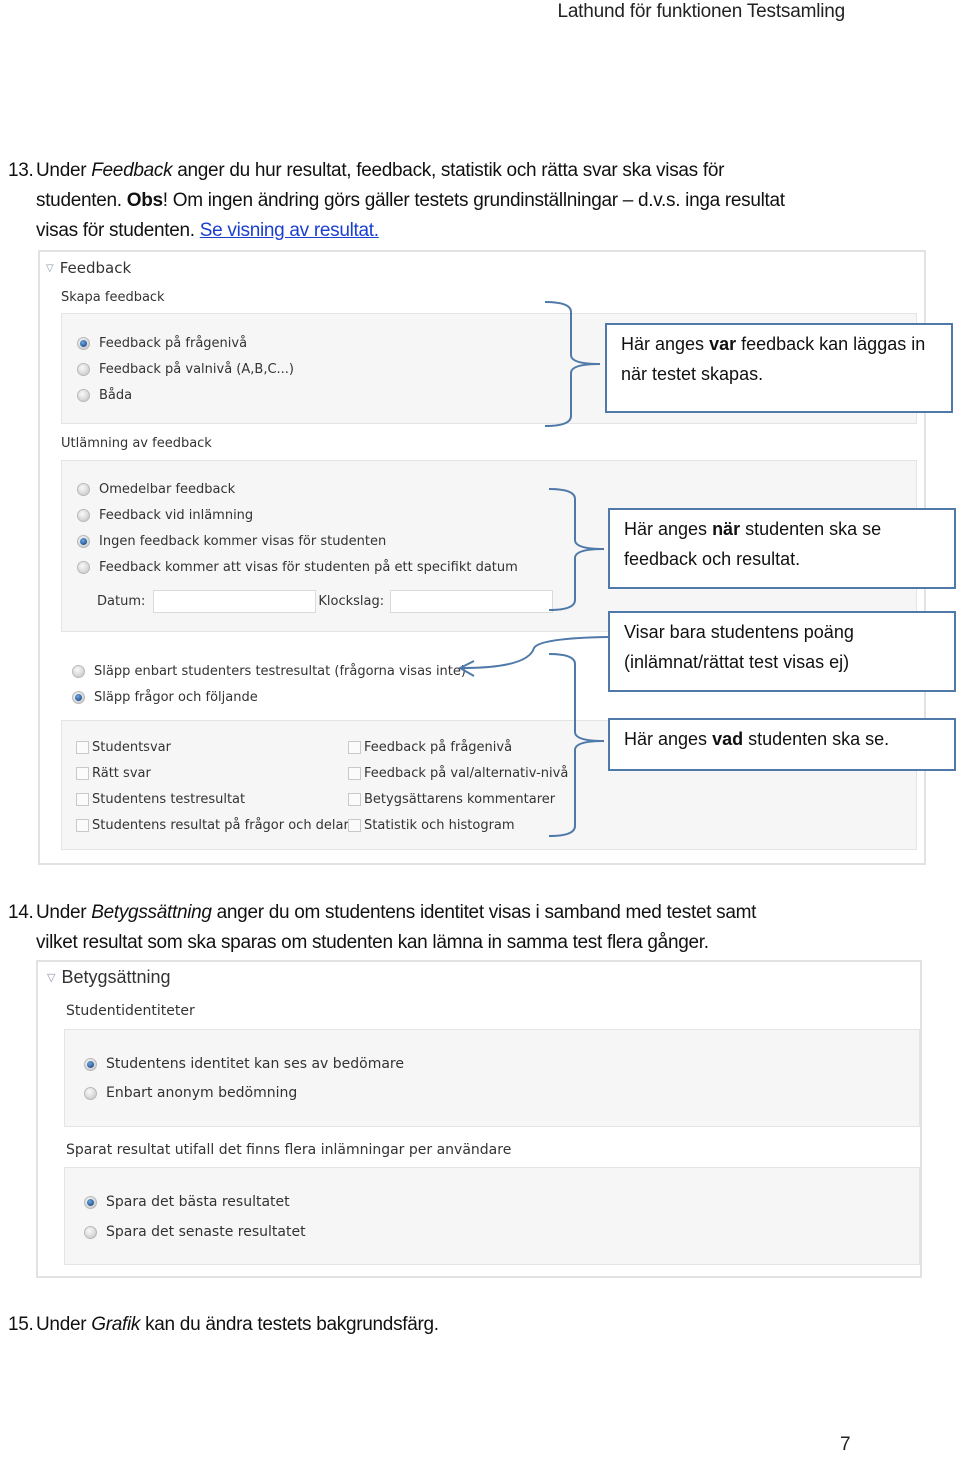  What do you see at coordinates (728, 739) in the screenshot?
I see `callout-keyword: vad` at bounding box center [728, 739].